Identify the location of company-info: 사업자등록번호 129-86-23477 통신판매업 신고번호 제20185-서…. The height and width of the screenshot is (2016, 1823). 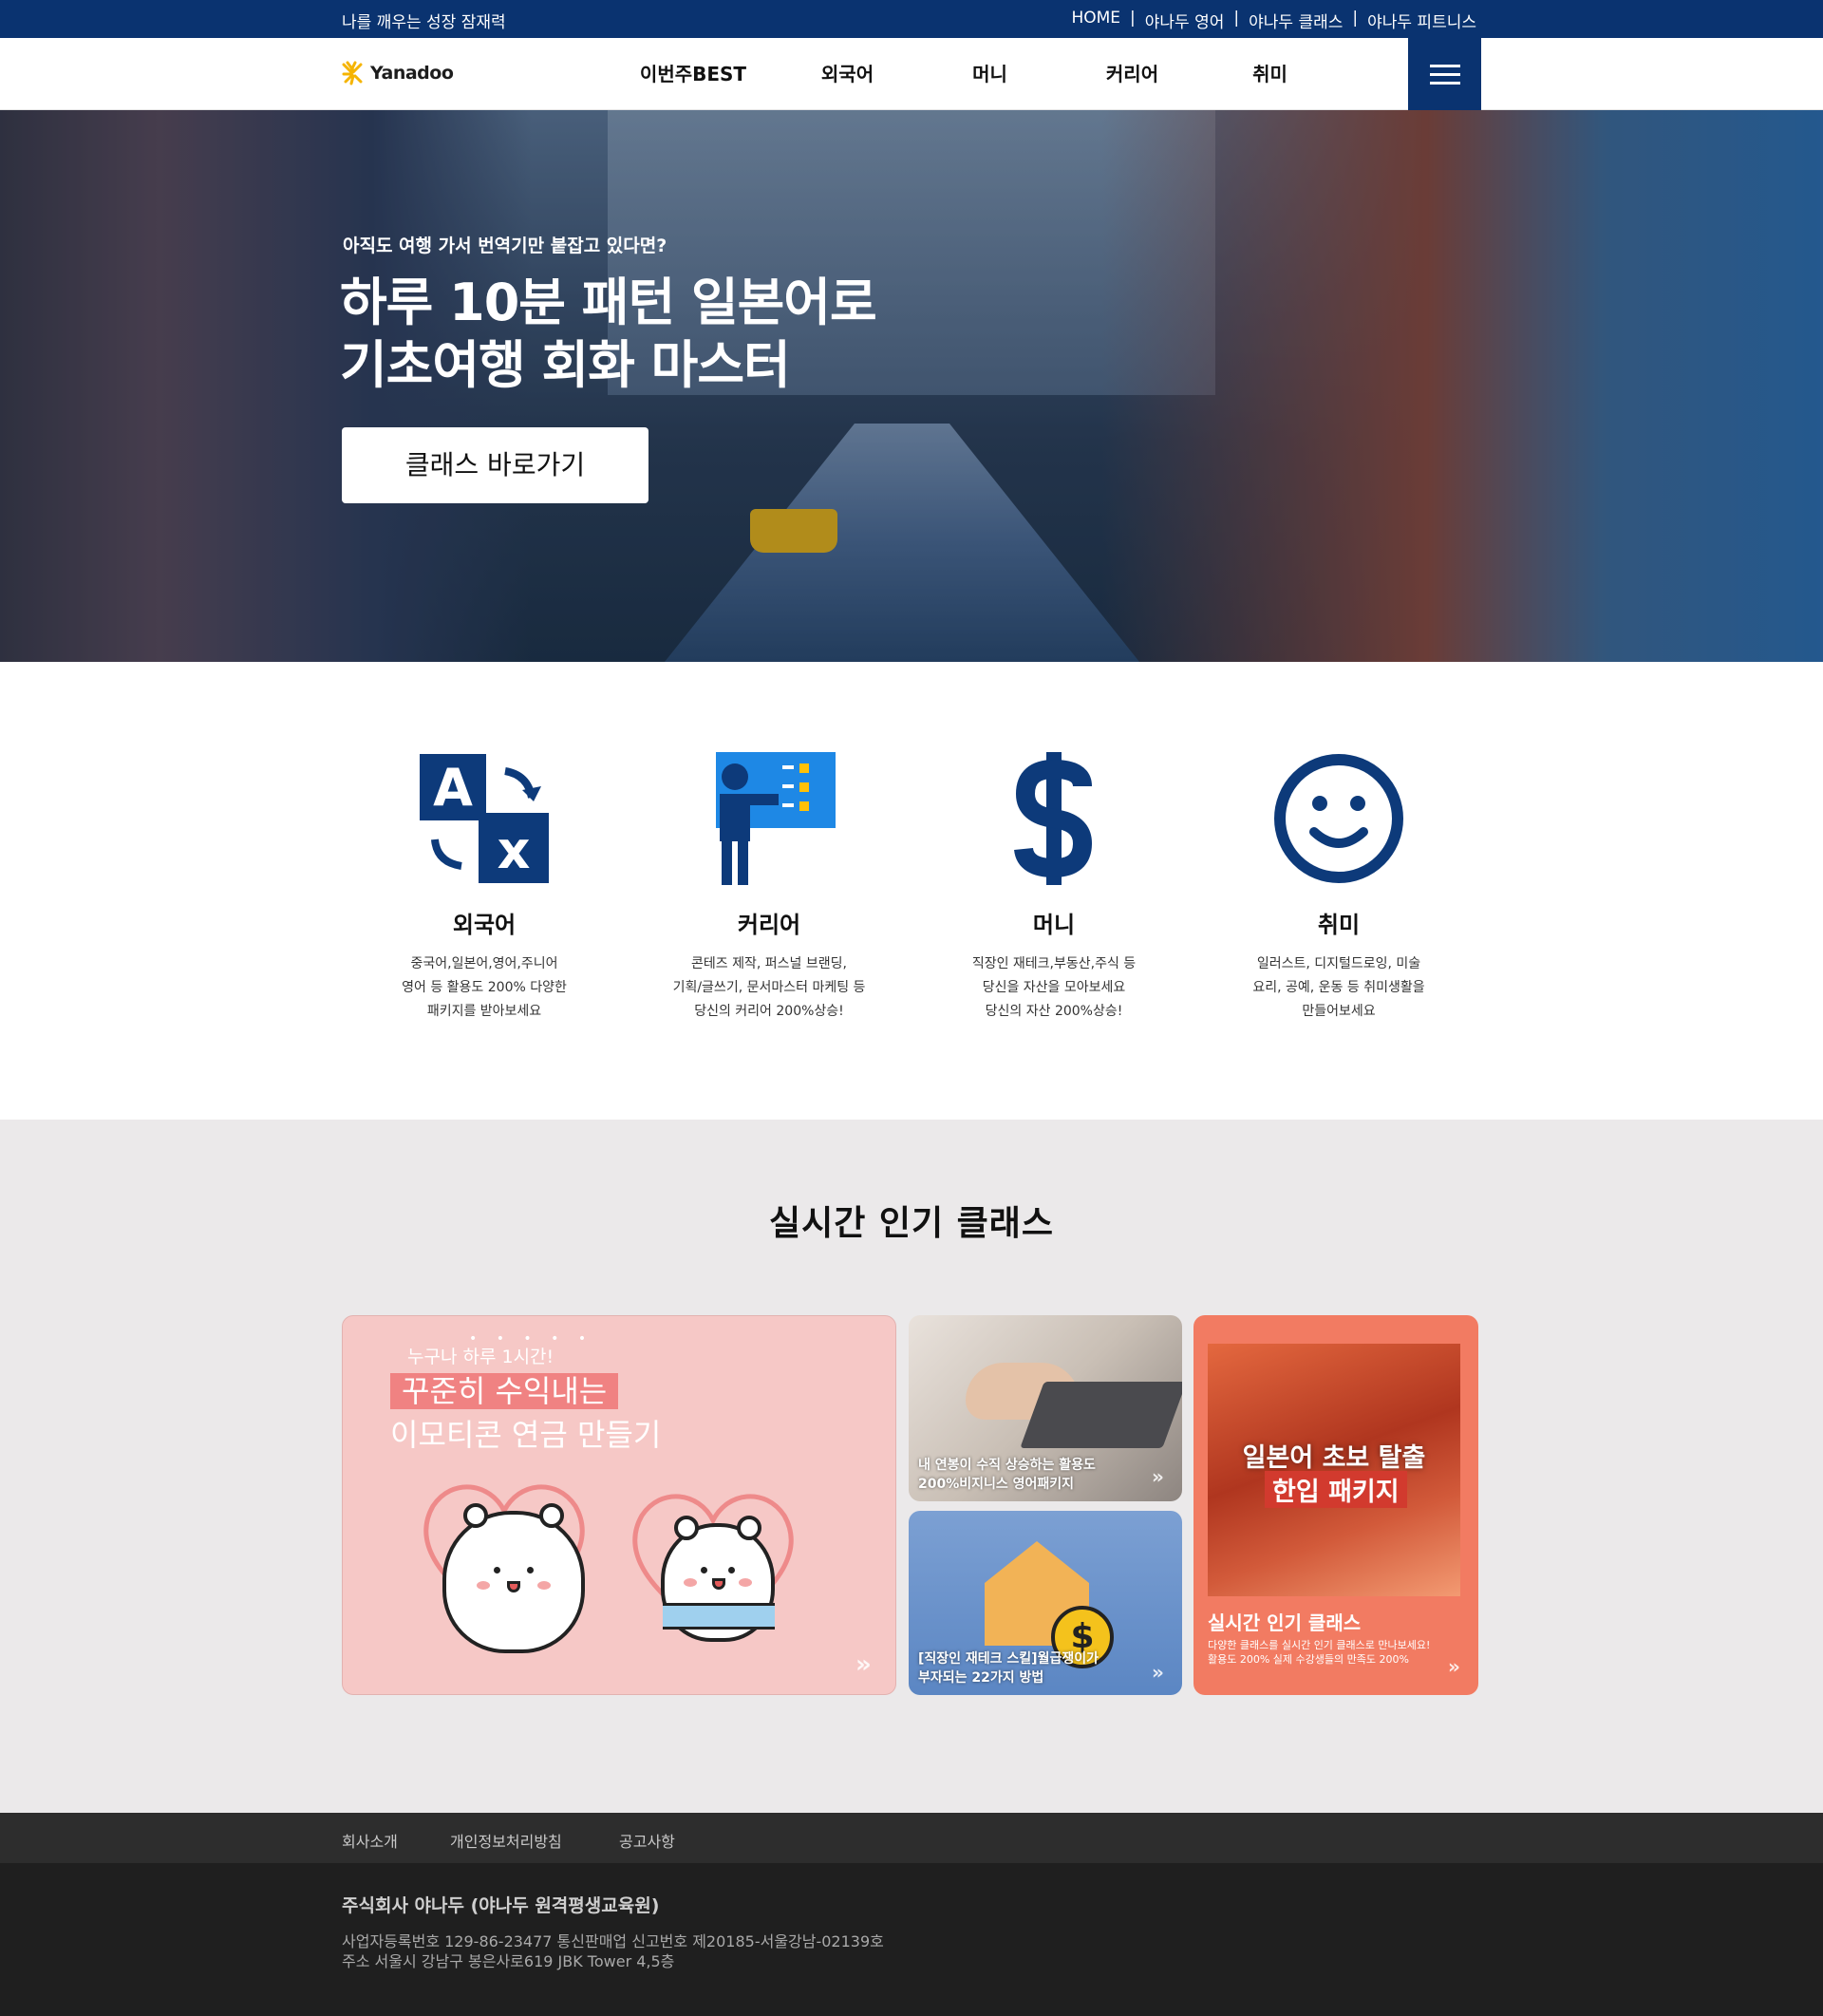
(613, 1951).